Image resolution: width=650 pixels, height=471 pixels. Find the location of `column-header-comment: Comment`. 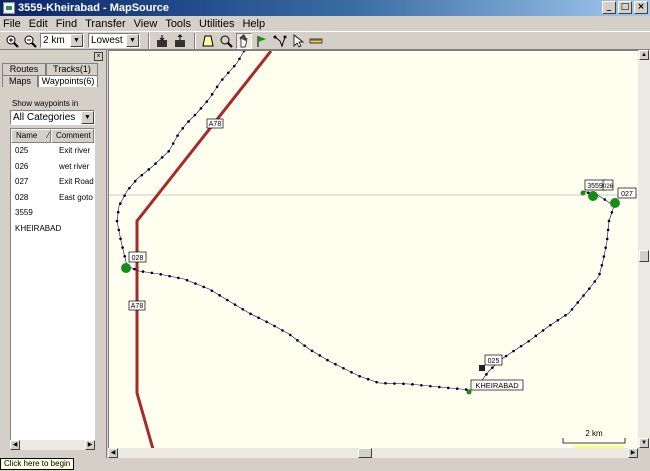

column-header-comment: Comment is located at coordinates (72, 136).